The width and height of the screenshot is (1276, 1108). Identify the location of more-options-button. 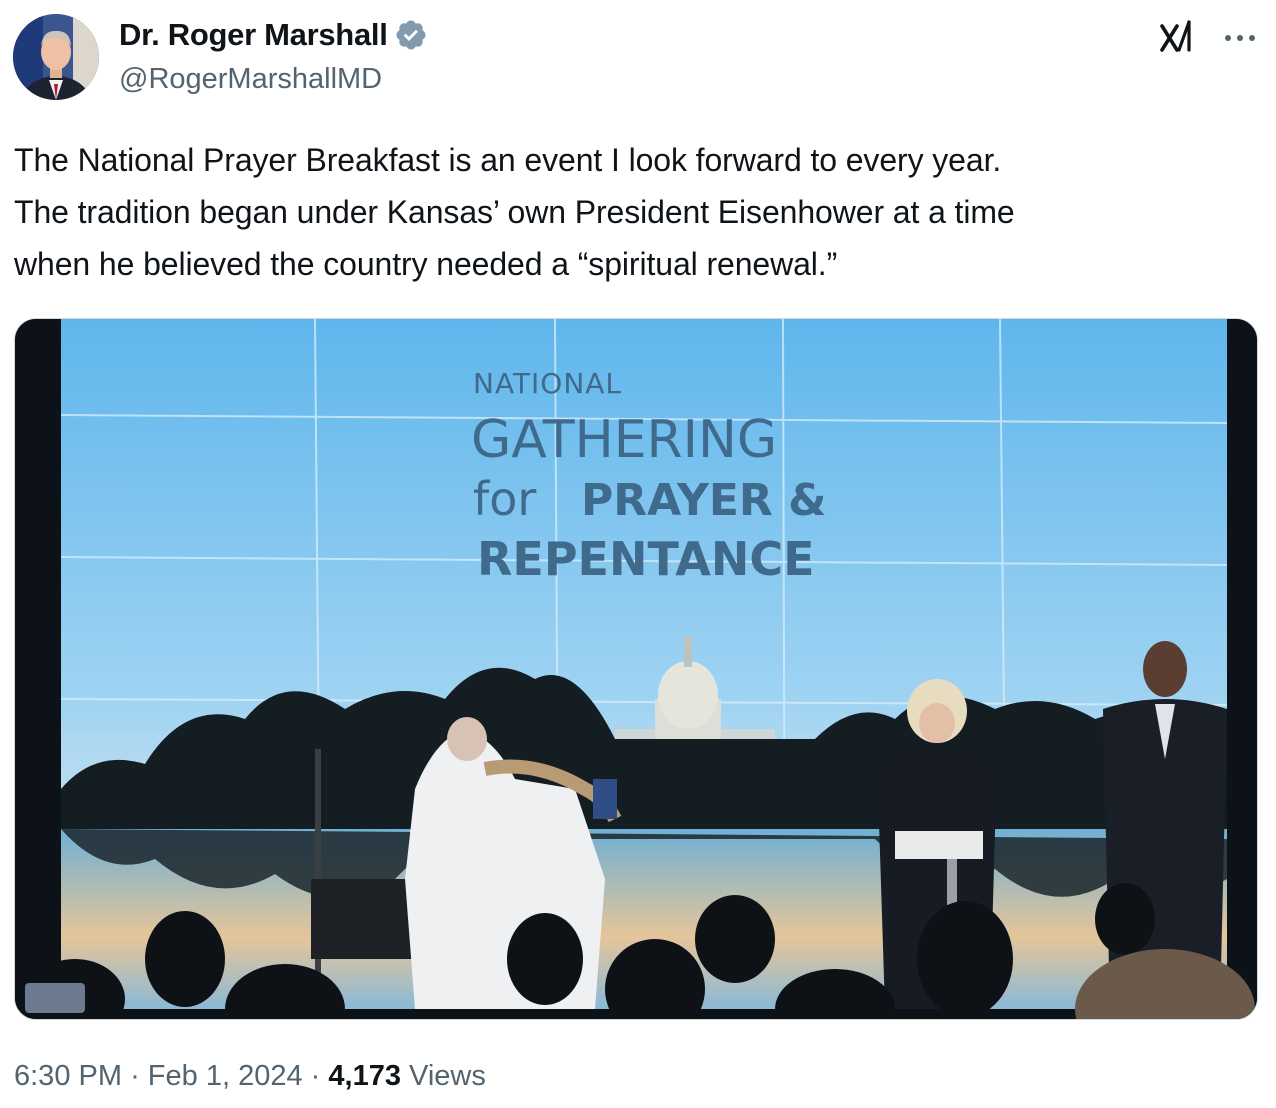
(1240, 38).